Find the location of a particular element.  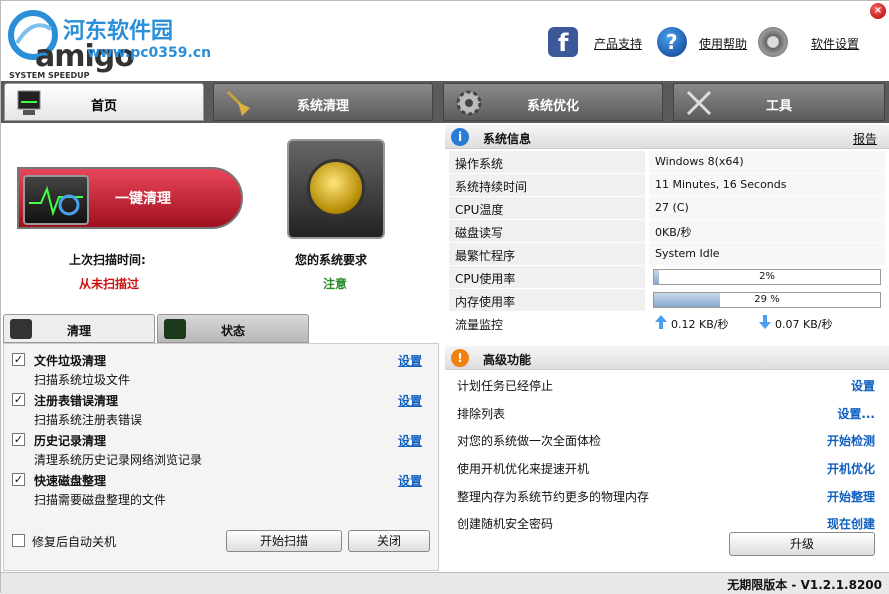

clean-item-desc: 扫描系统注册表错误 is located at coordinates (88, 420).